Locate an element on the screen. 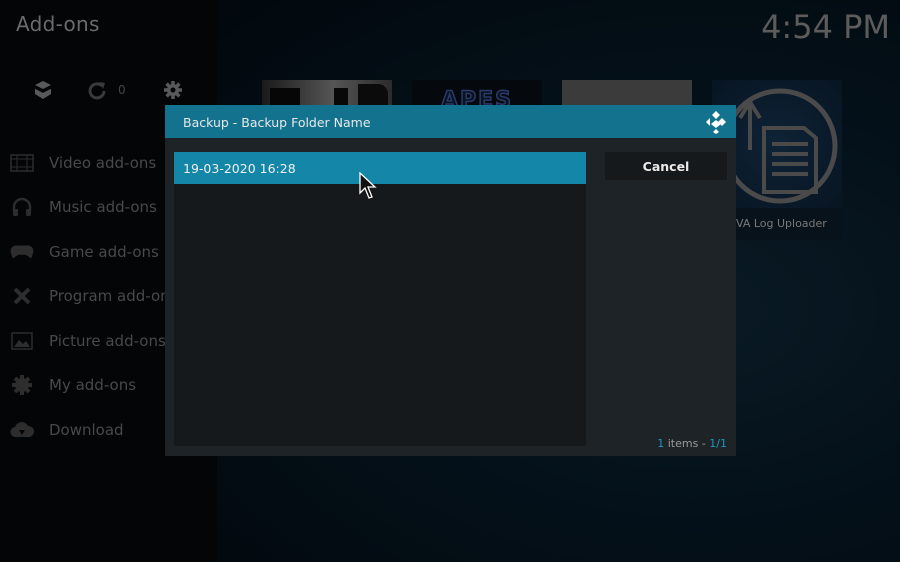 This screenshot has height=562, width=900. headphones-icon is located at coordinates (22, 207).